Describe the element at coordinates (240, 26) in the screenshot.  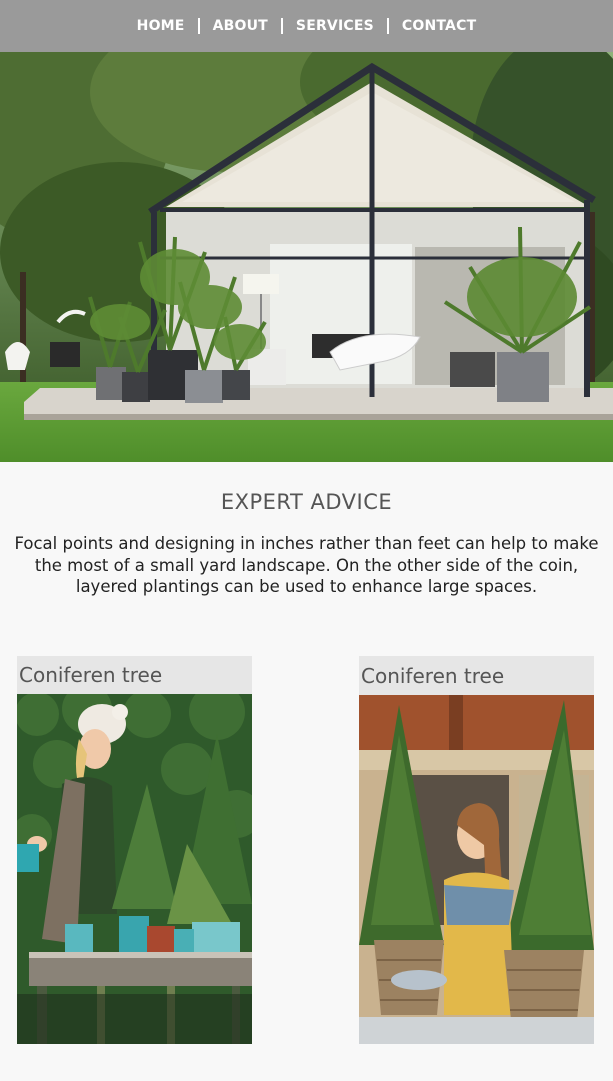
I see `nav-about-link: ABOUT` at that location.